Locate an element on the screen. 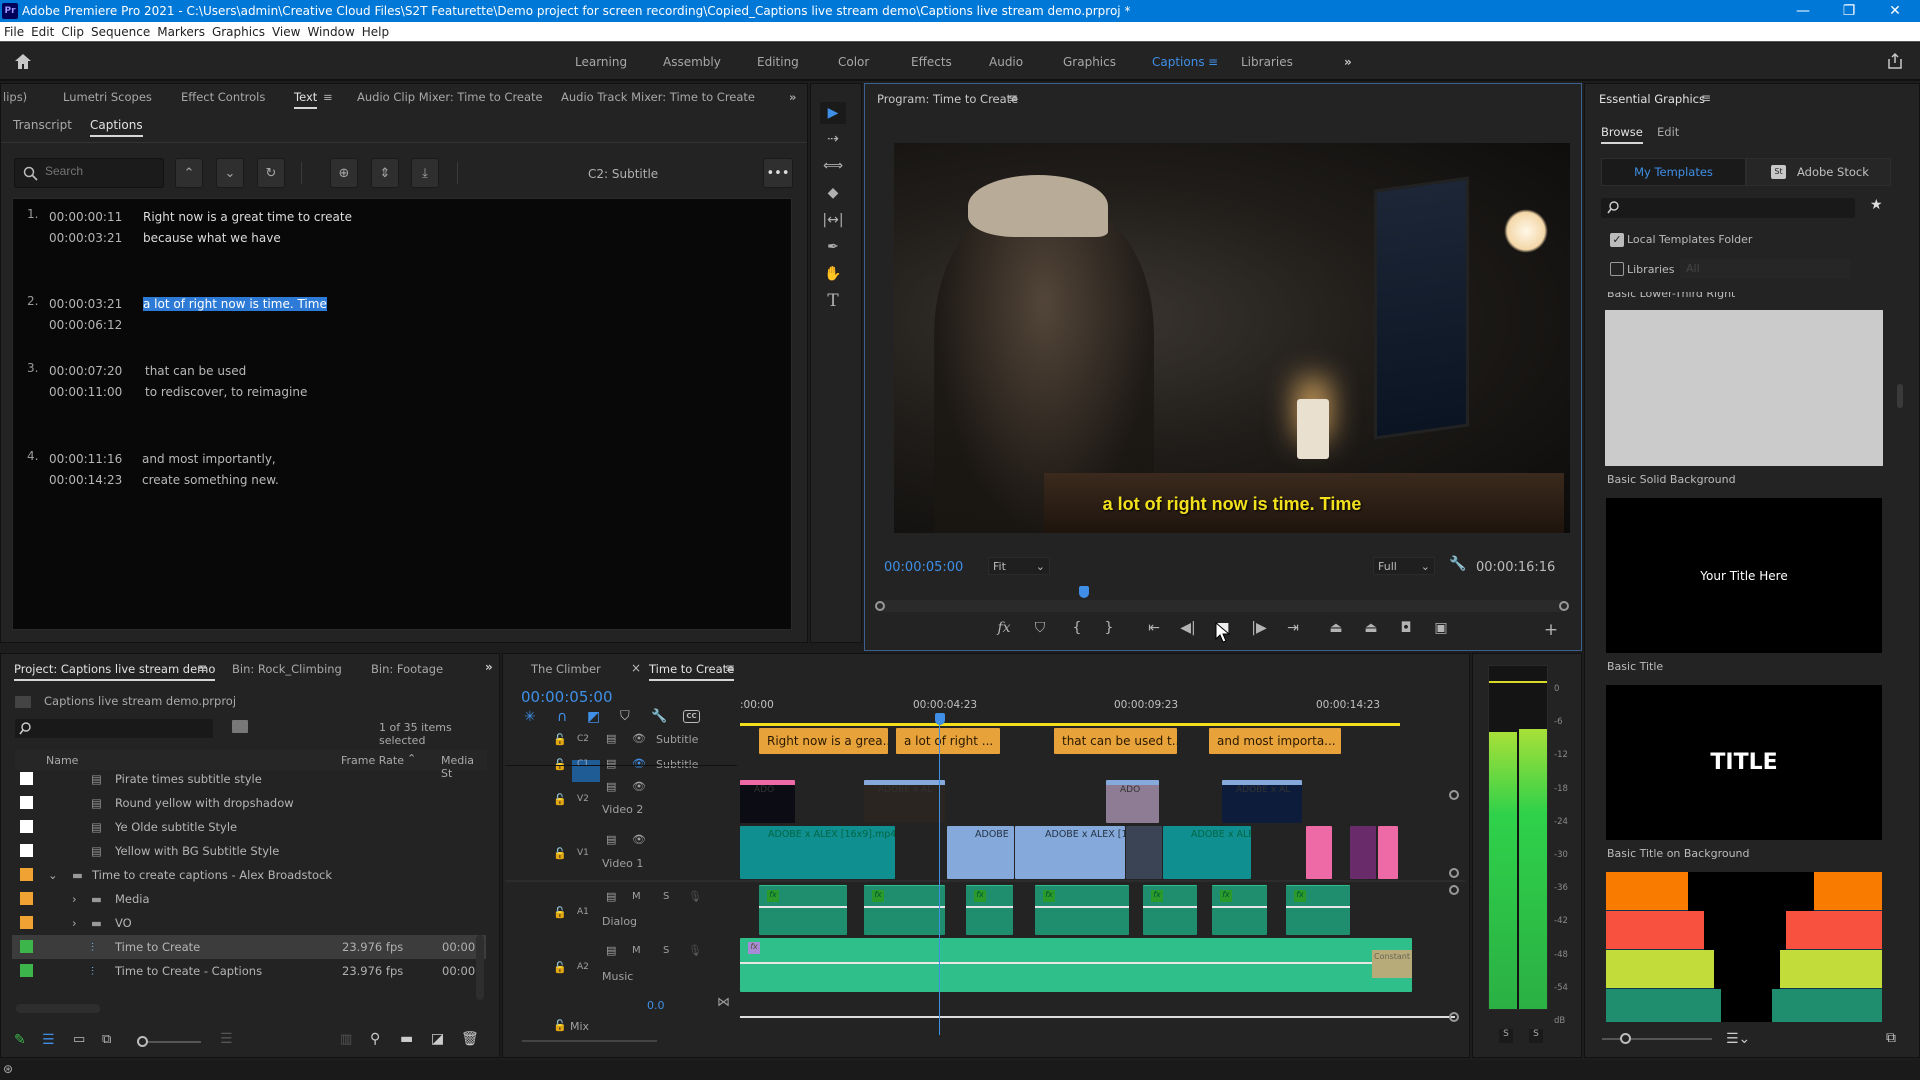 This screenshot has width=1920, height=1080. project-search-field is located at coordinates (114, 728).